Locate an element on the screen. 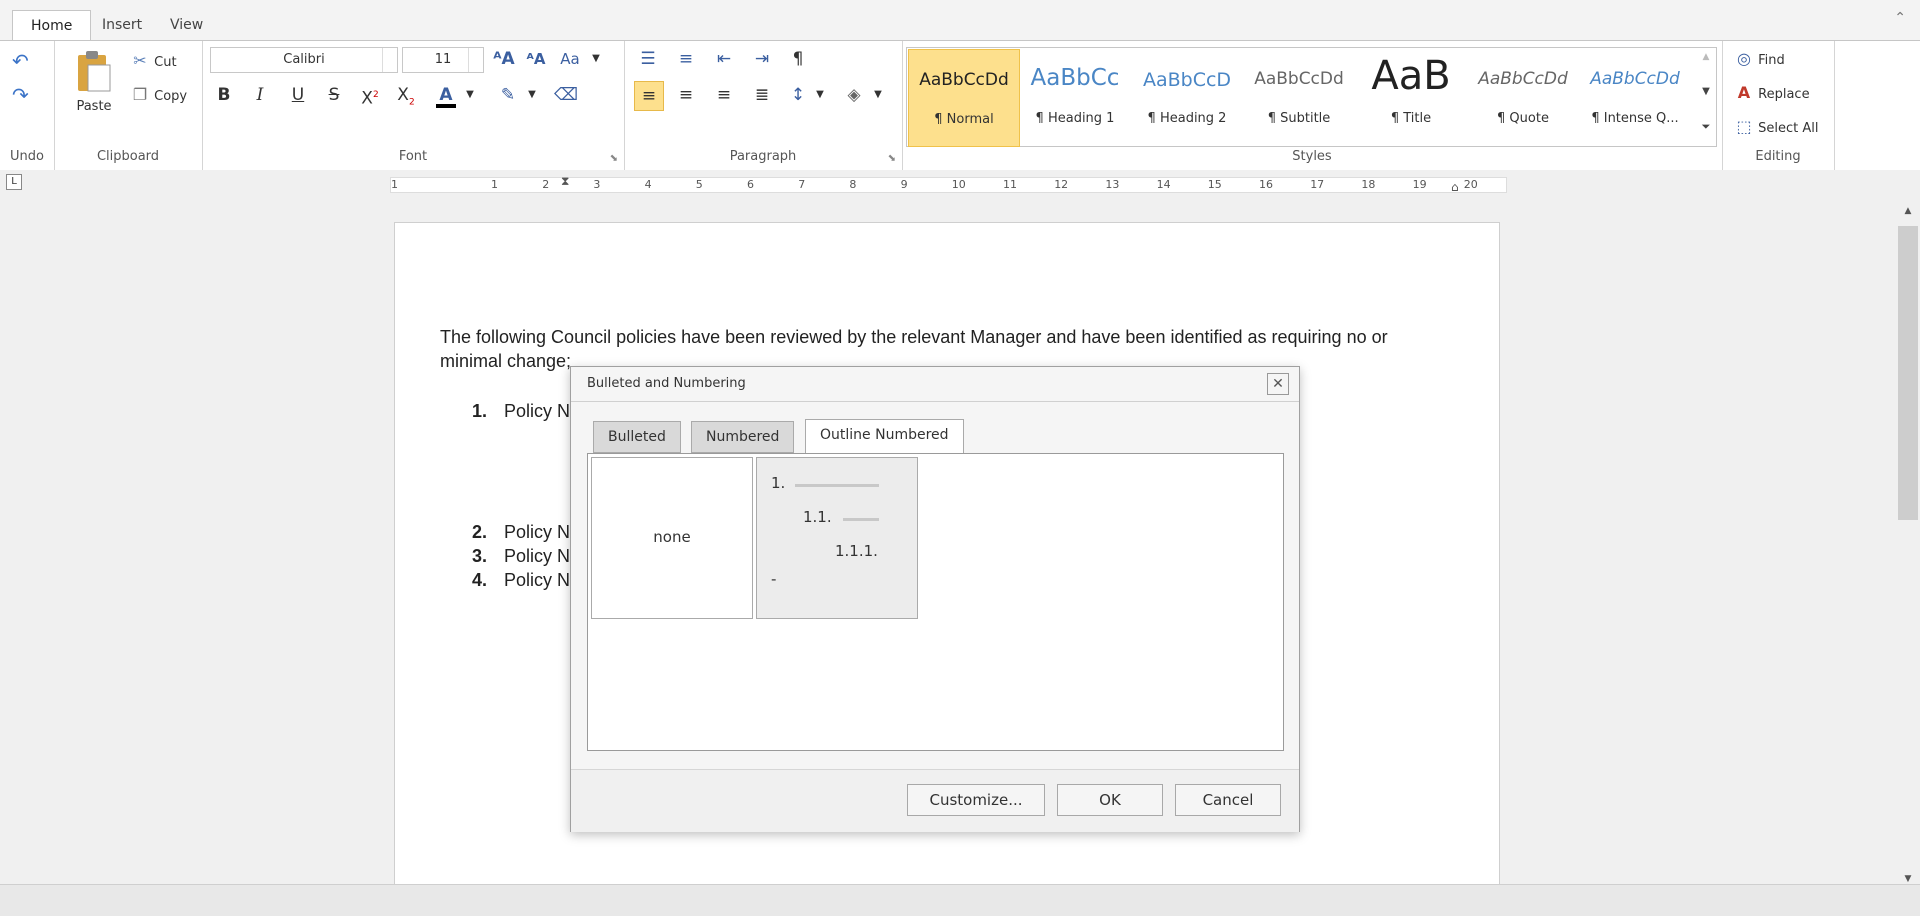 Image resolution: width=1920 pixels, height=916 pixels. bullets-icon: ☰ is located at coordinates (648, 59).